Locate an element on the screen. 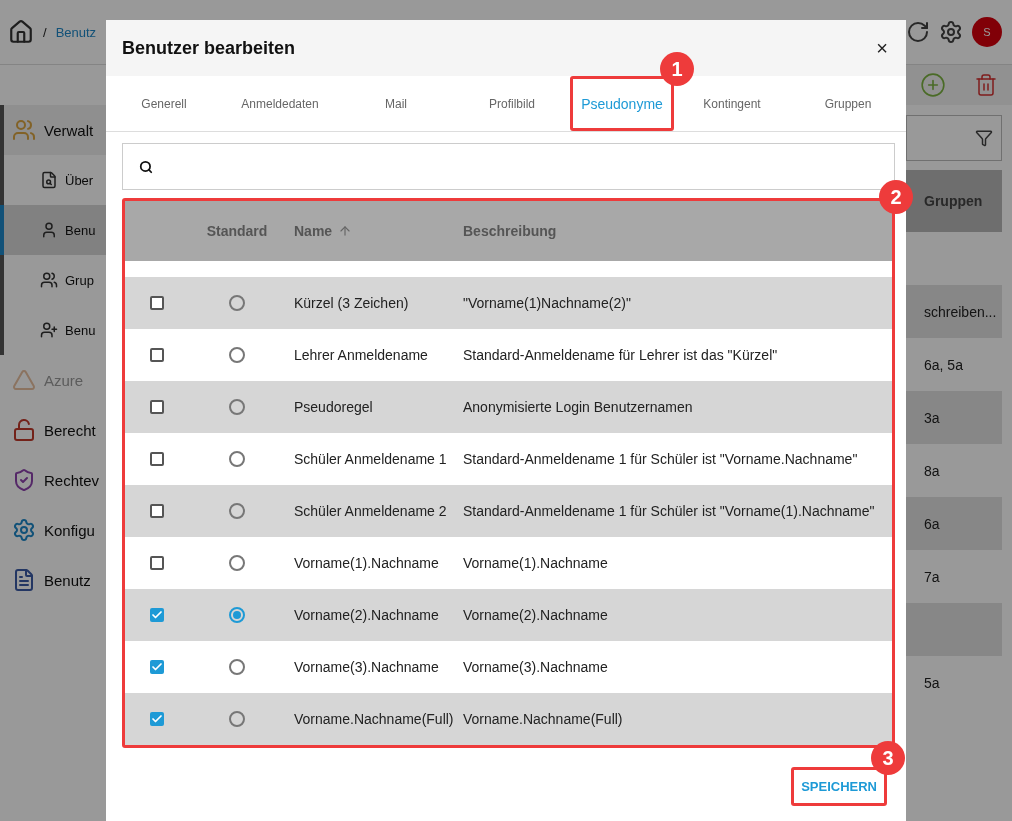 This screenshot has height=821, width=1012. tab: Anmeldedaten is located at coordinates (280, 103).